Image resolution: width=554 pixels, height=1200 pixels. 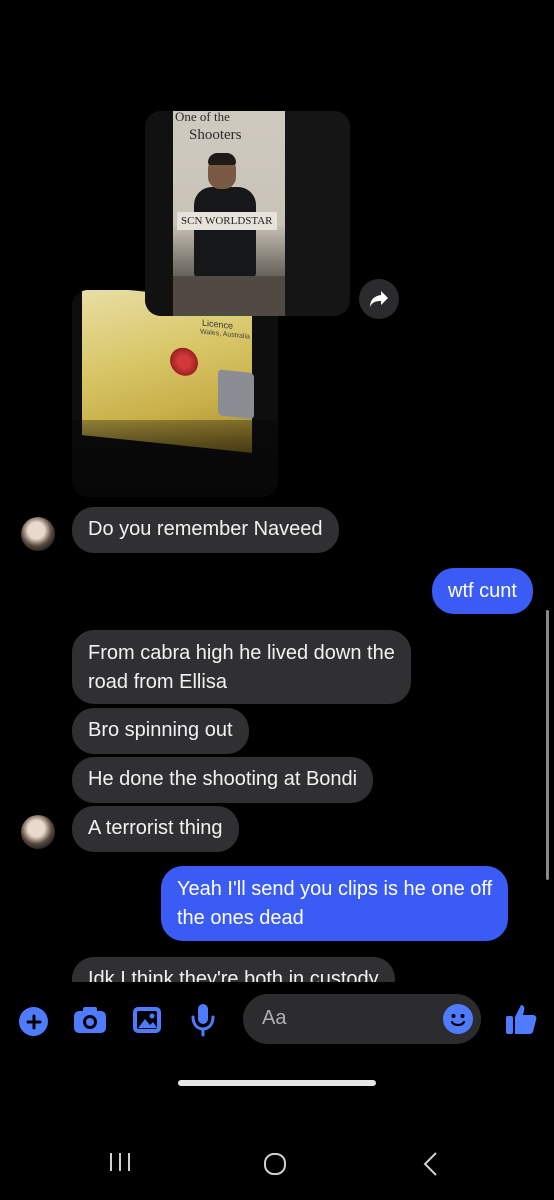 I want to click on message-bubble-sent: wtf cunt, so click(x=482, y=591).